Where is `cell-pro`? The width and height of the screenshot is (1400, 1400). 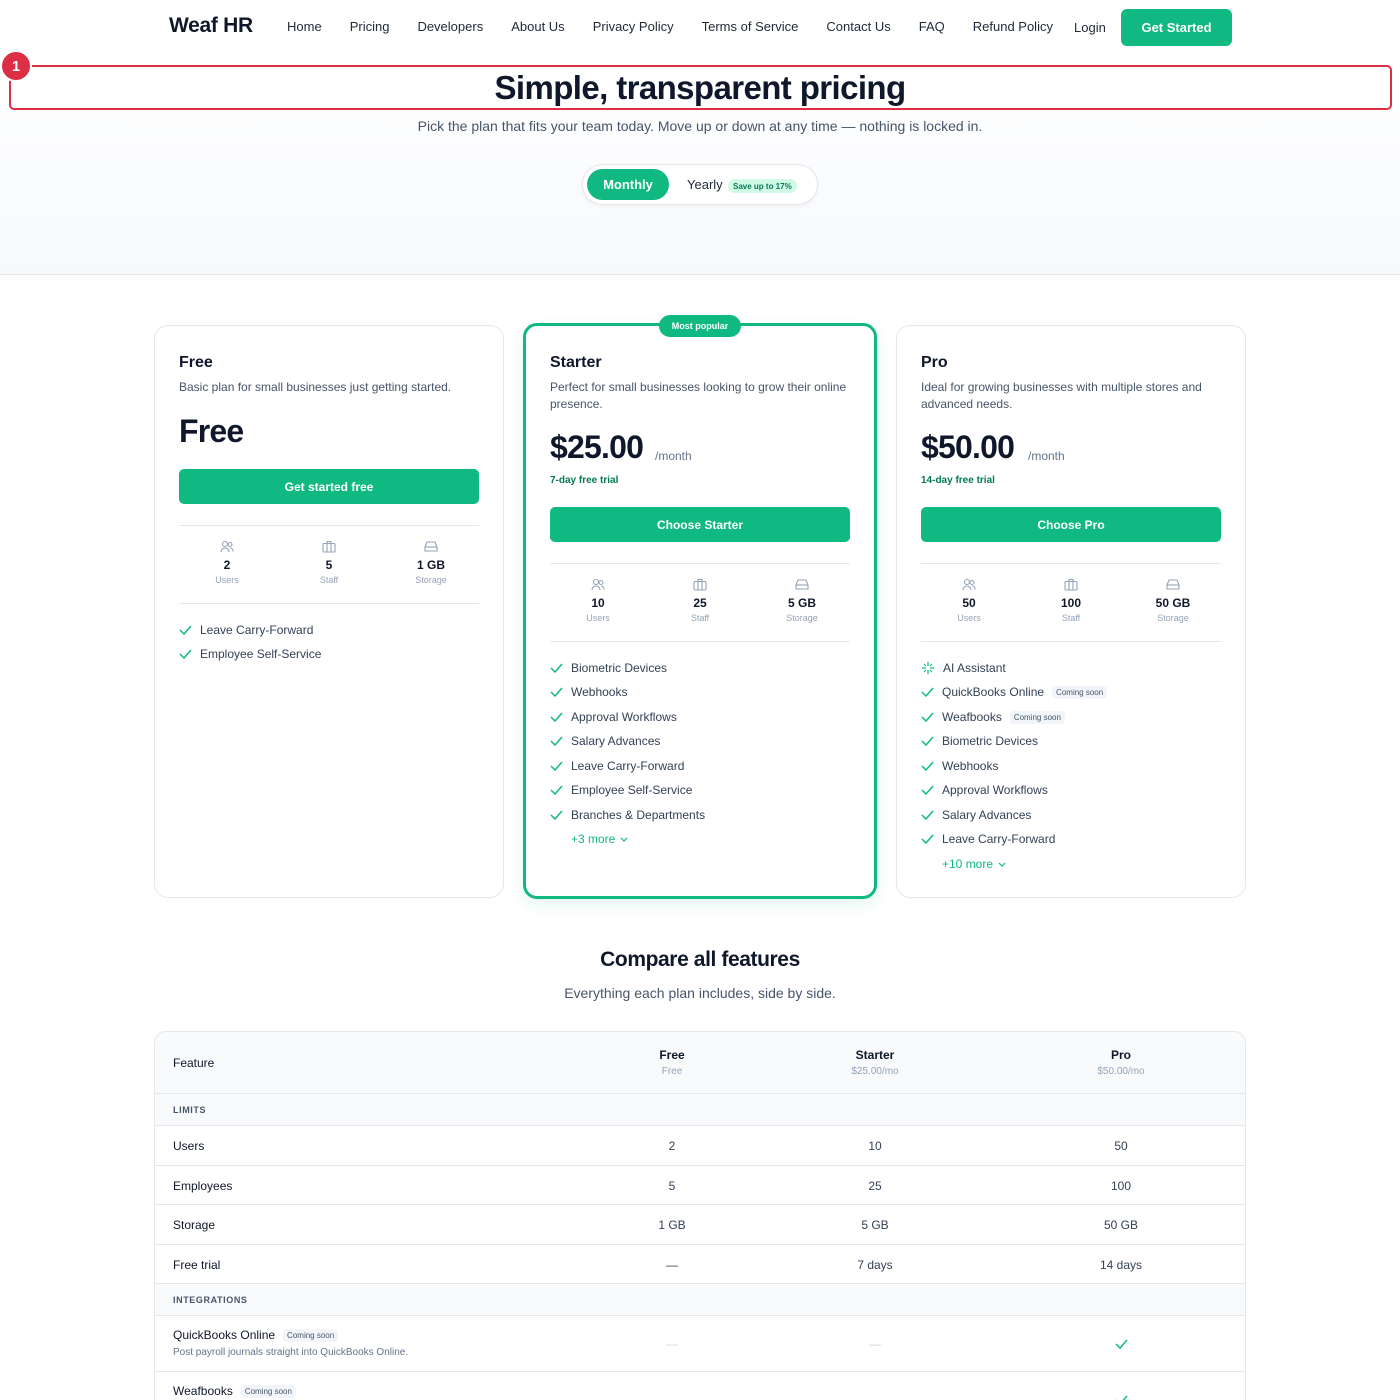 cell-pro is located at coordinates (1121, 1345).